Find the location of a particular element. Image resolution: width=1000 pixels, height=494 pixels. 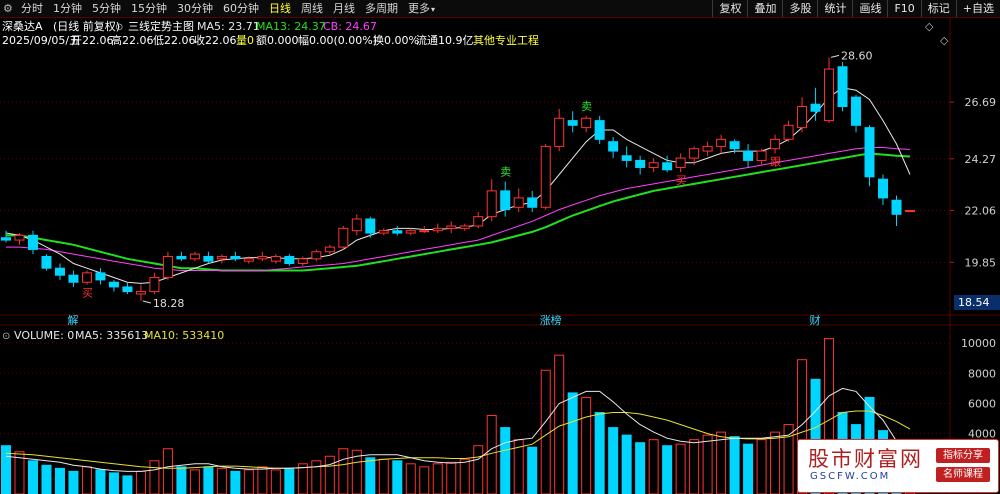

diamond-icon: ◇ is located at coordinates (929, 26).